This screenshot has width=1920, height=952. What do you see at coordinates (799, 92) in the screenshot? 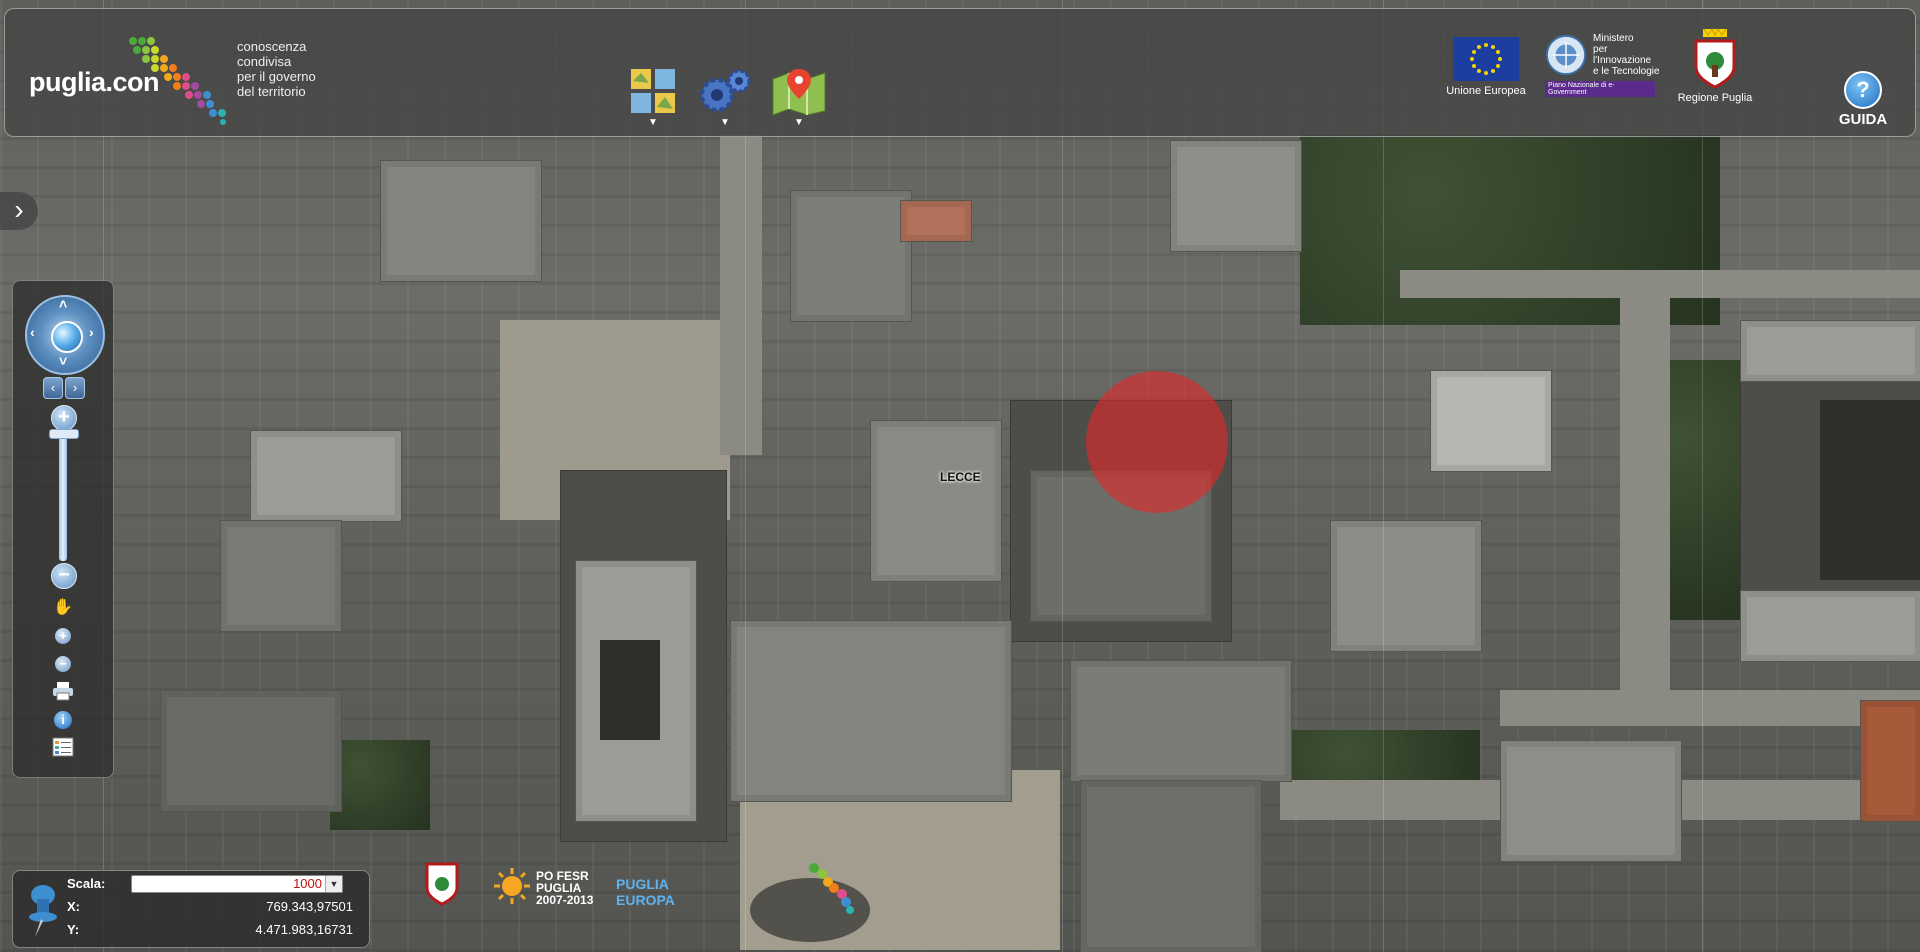
I see `map-pin-icon` at bounding box center [799, 92].